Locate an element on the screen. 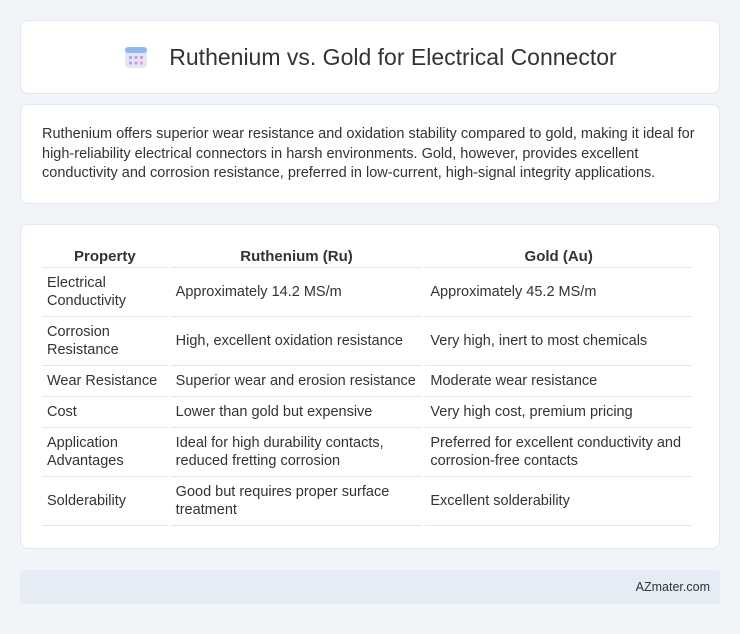  footer-site-name: AZmater.com is located at coordinates (672, 587).